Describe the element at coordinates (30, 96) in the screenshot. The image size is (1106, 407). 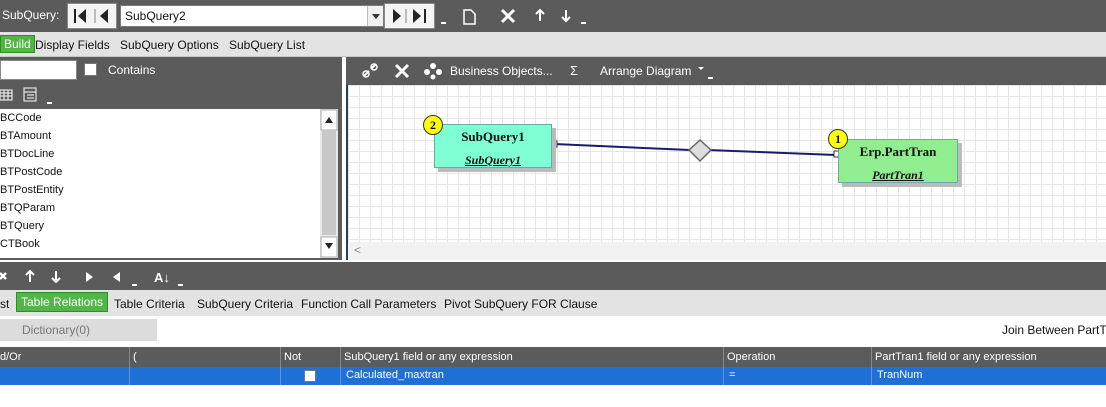
I see `grid-view-icon` at that location.